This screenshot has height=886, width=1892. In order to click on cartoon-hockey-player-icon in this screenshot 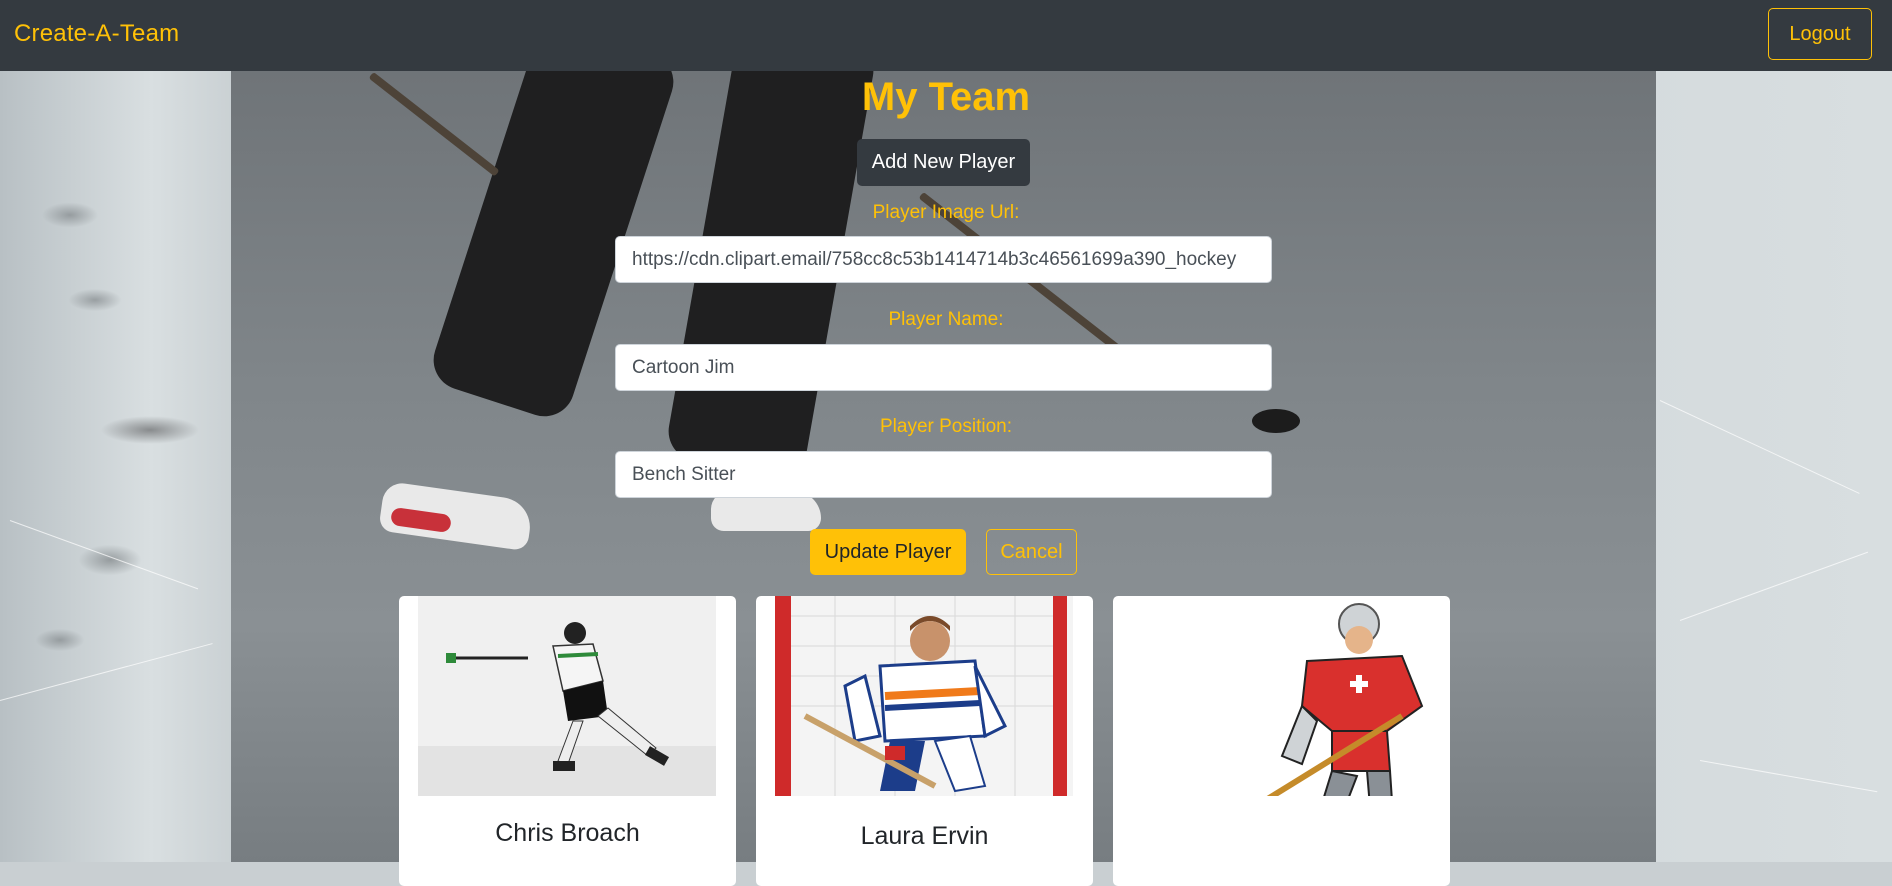, I will do `click(1281, 696)`.